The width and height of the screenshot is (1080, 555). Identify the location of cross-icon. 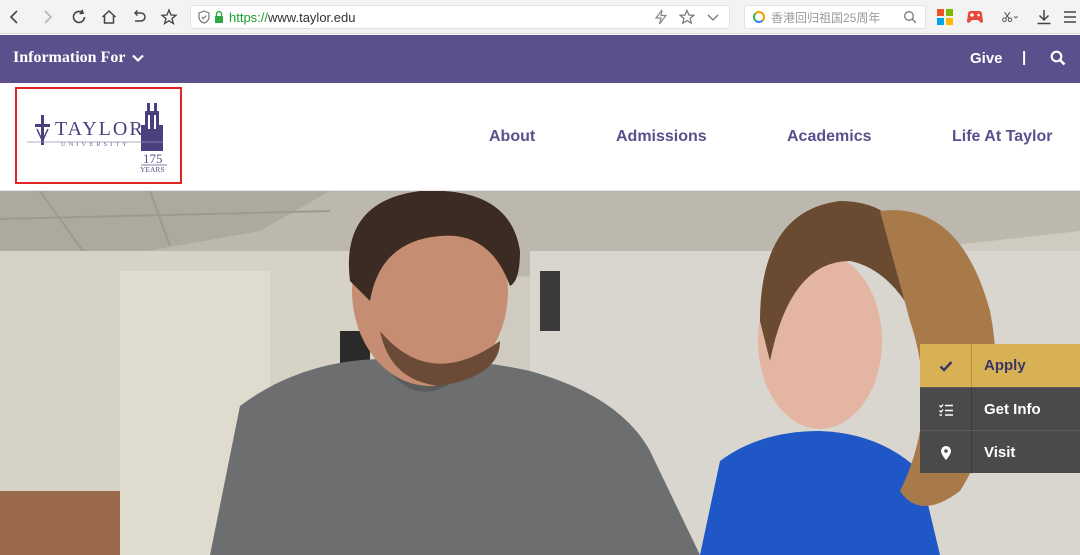
(42, 130).